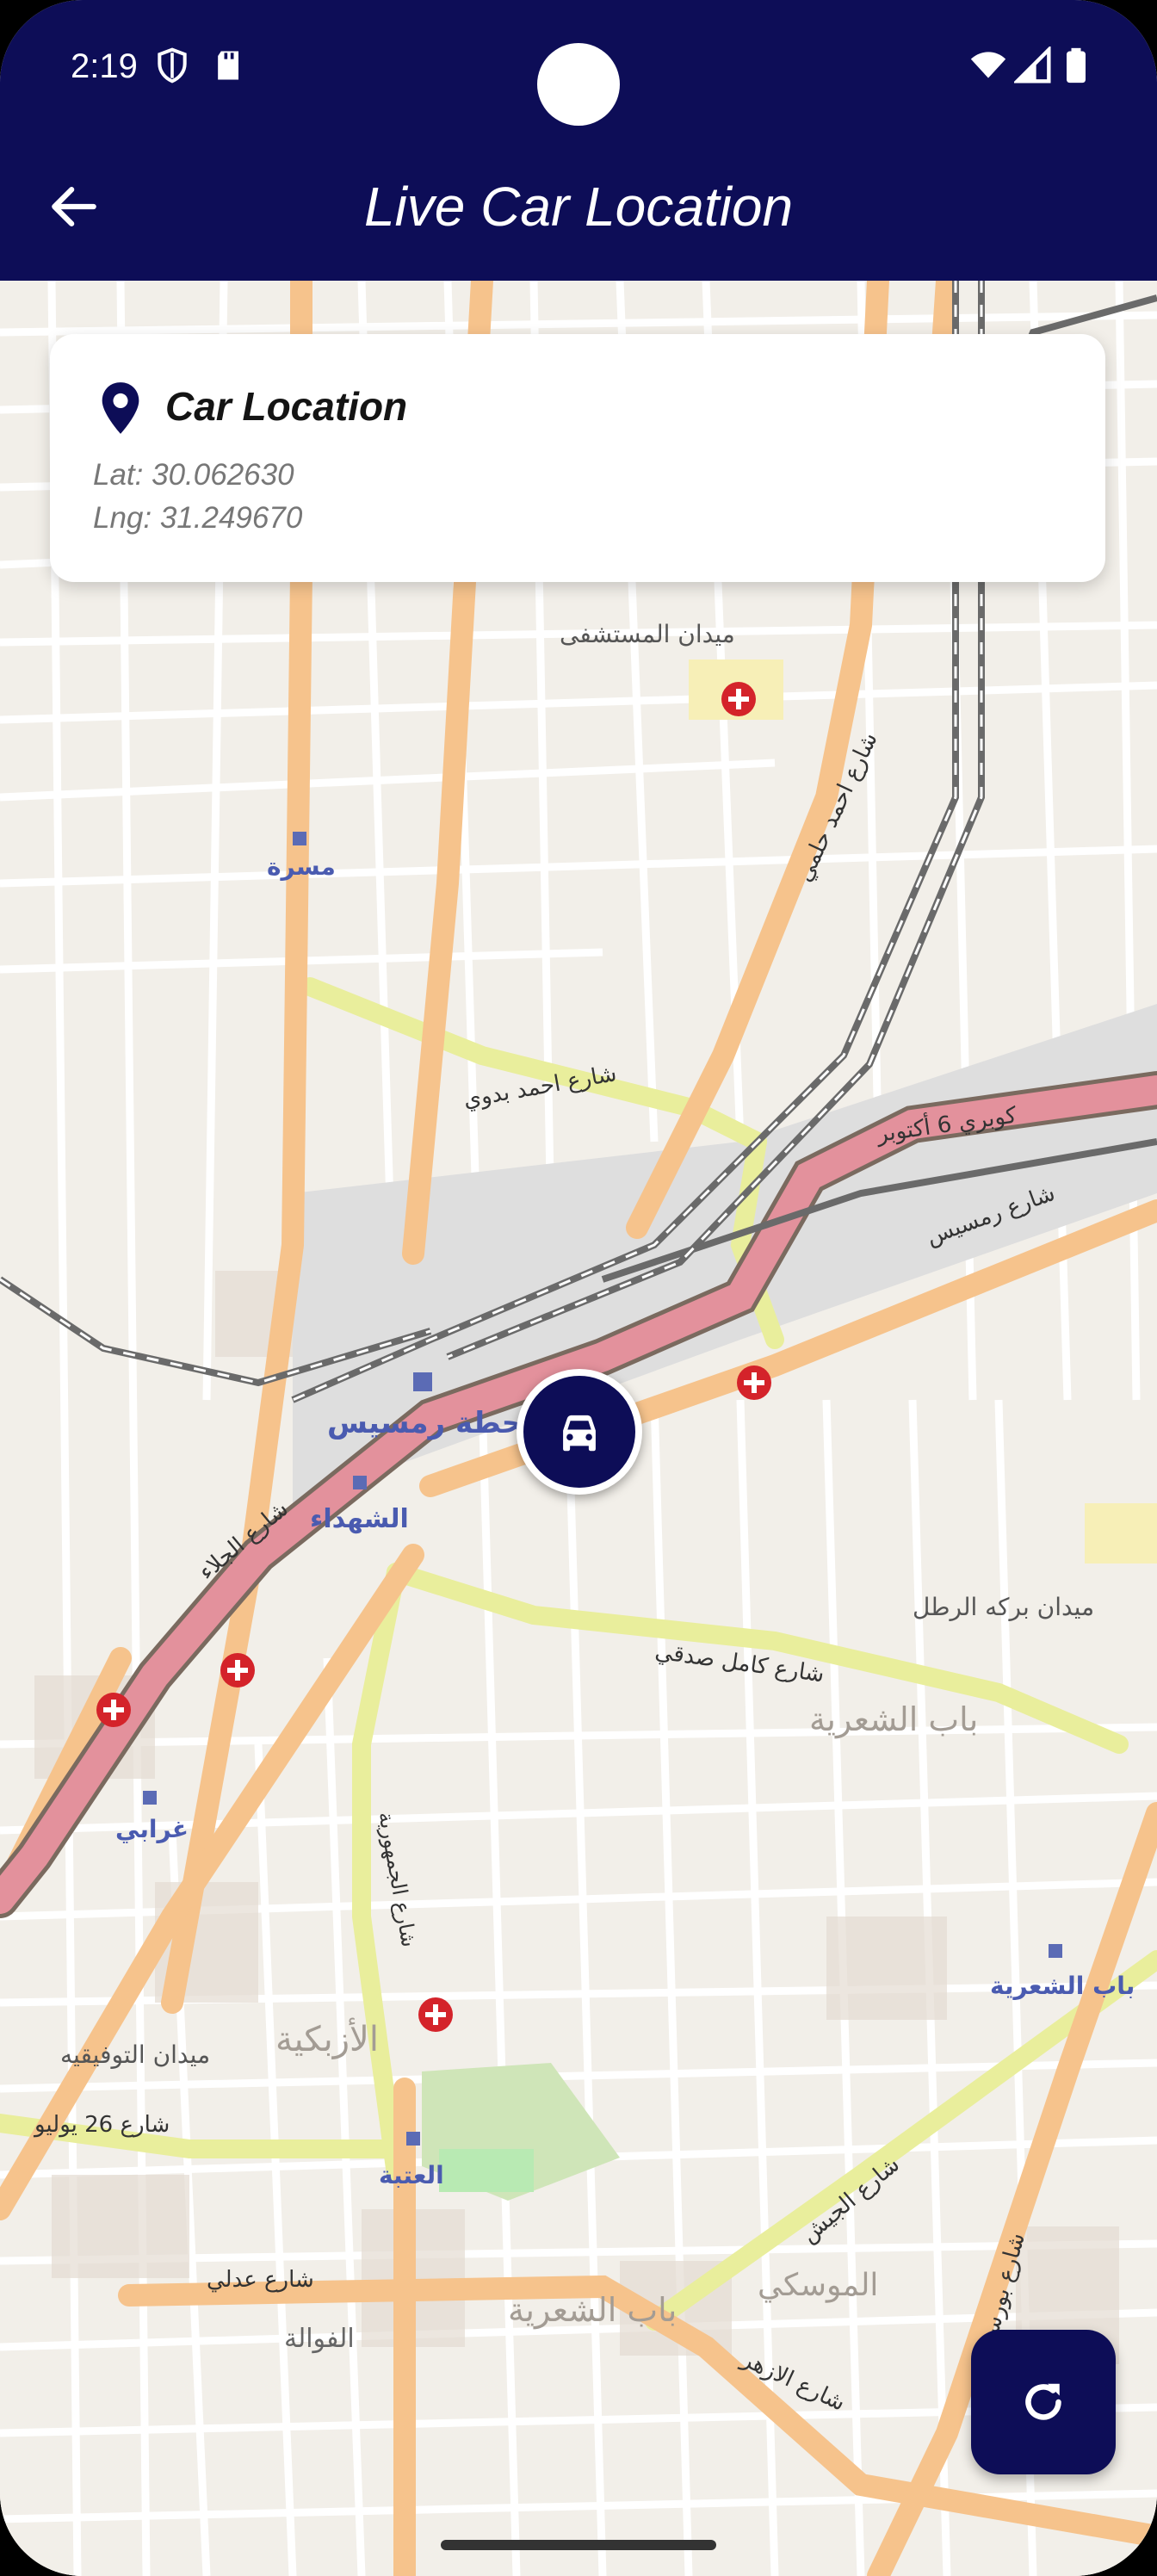 The height and width of the screenshot is (2576, 1157). What do you see at coordinates (359, 1519) in the screenshot?
I see `label-shohada: الشهداء` at bounding box center [359, 1519].